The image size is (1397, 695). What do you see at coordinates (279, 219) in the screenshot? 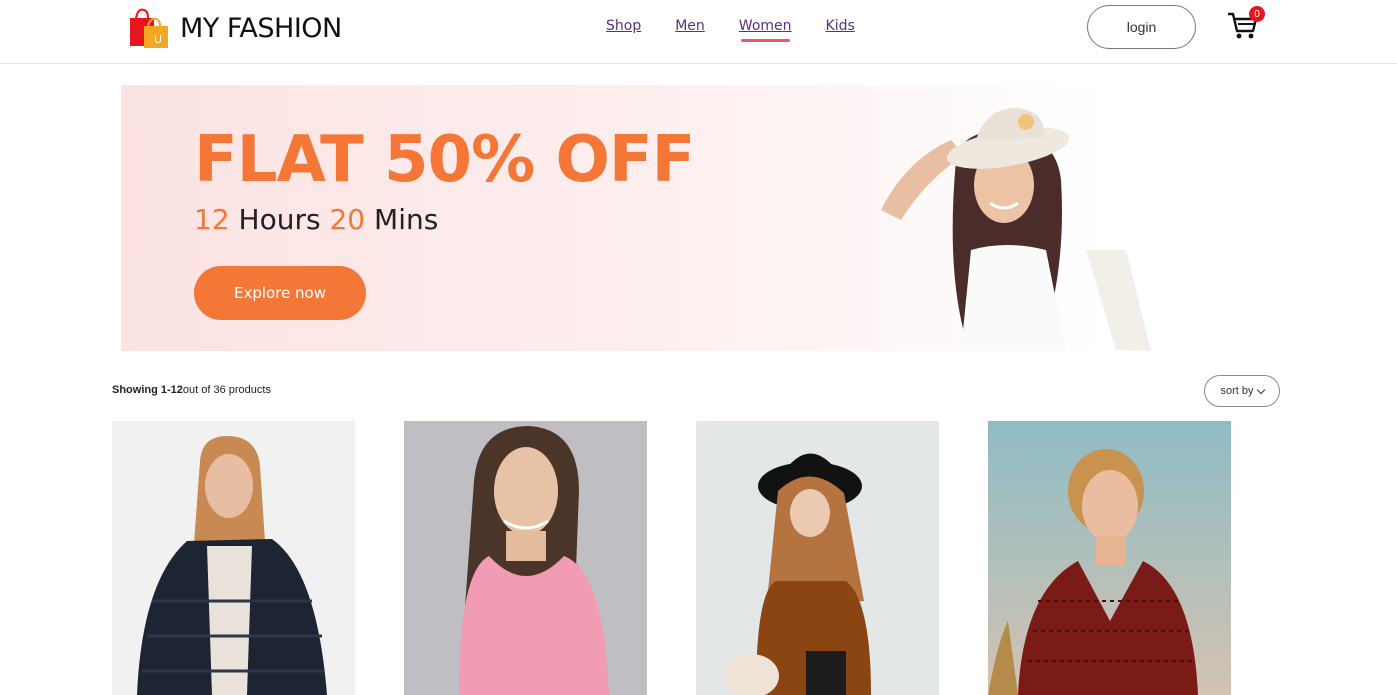
I see `countdown-hours-label: Hours` at bounding box center [279, 219].